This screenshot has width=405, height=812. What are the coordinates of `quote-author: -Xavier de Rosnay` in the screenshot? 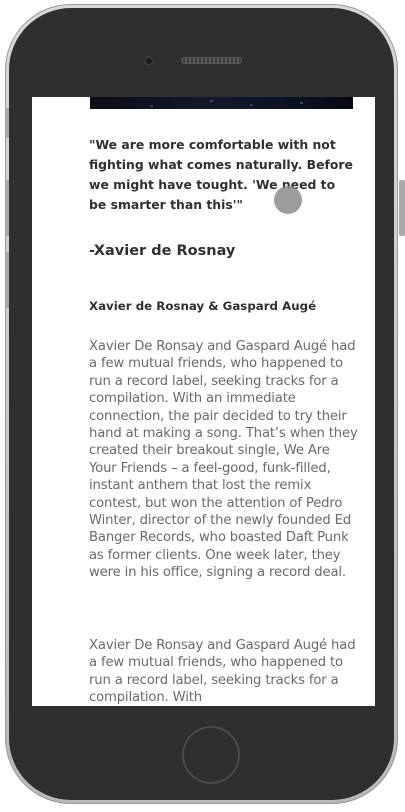 It's located at (162, 251).